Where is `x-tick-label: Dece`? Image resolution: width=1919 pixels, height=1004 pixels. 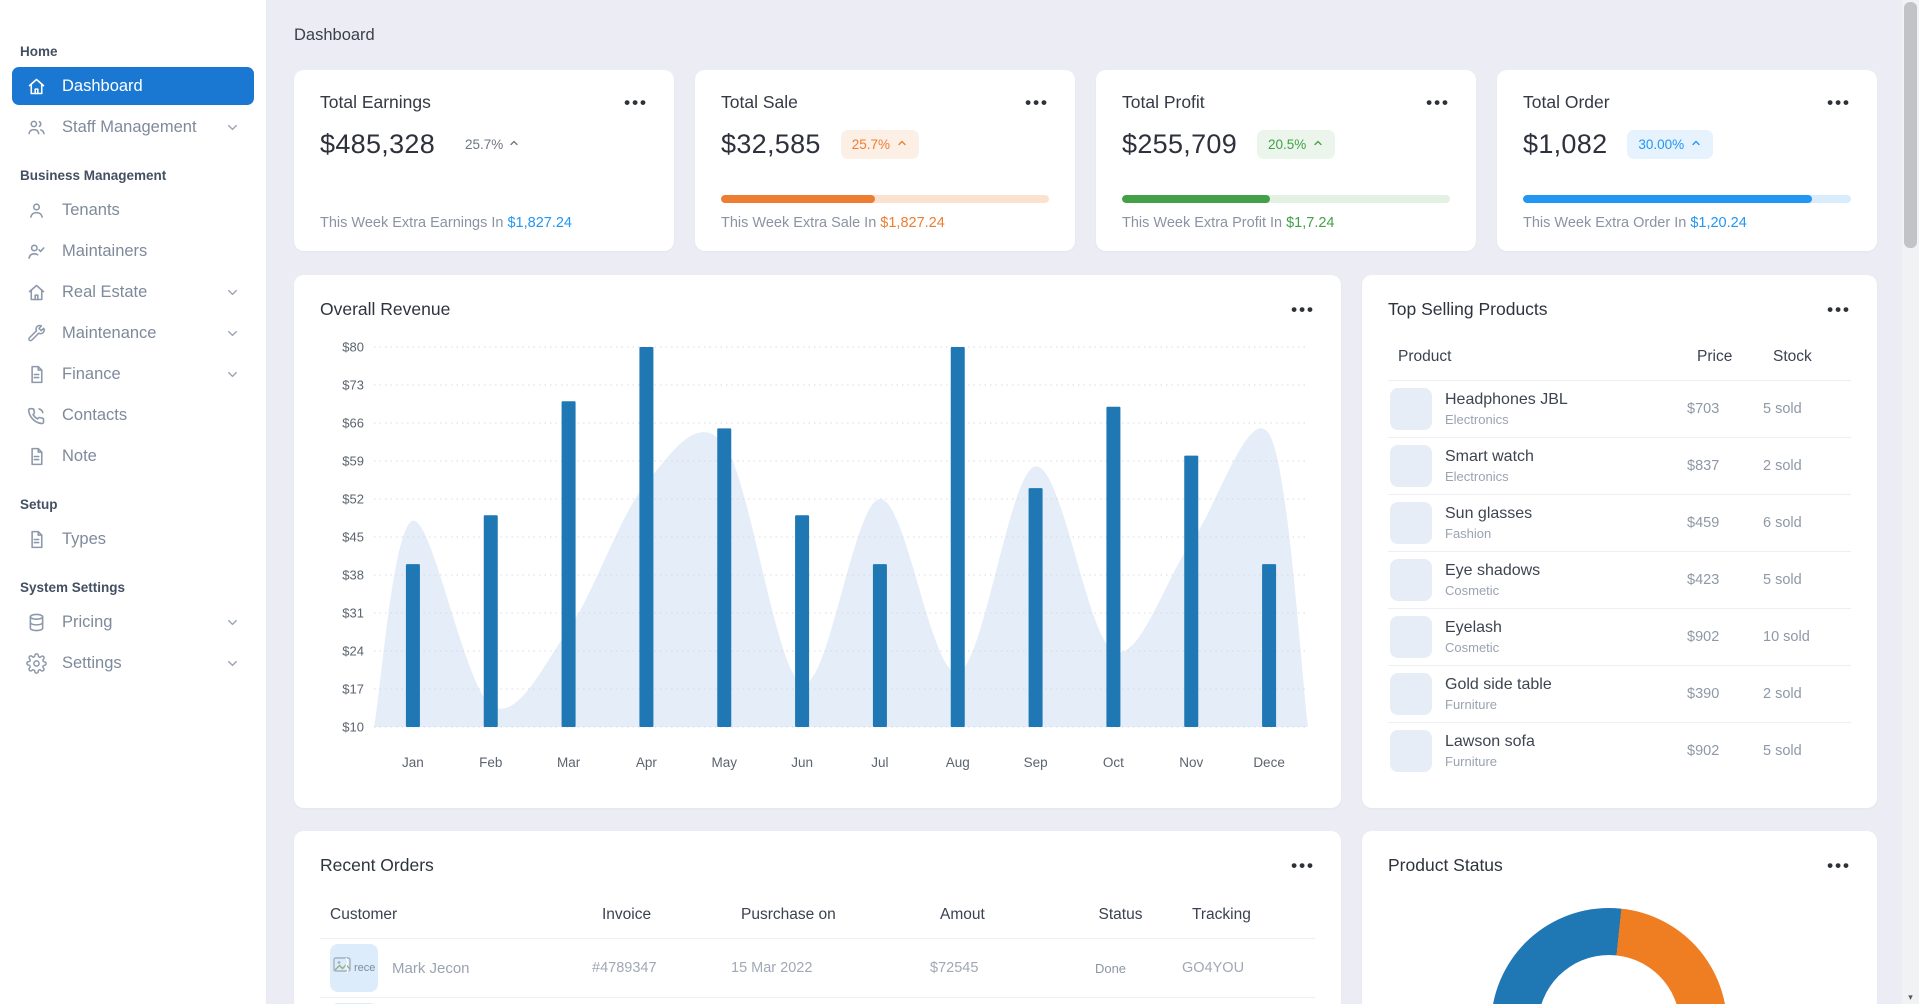
x-tick-label: Dece is located at coordinates (1269, 762).